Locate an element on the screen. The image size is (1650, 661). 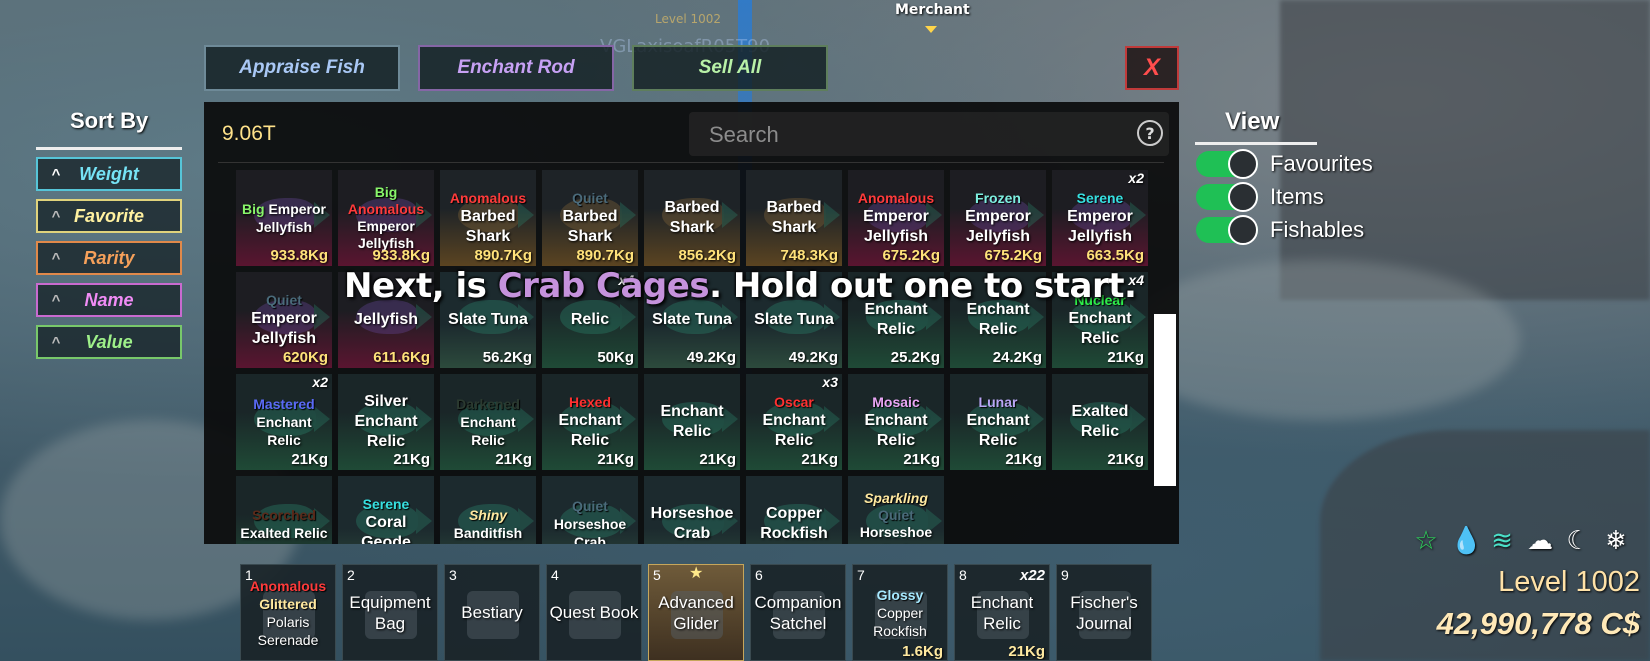
inventory-item: Big Emperor Jellyfish 933.8Kg is located at coordinates (284, 218).